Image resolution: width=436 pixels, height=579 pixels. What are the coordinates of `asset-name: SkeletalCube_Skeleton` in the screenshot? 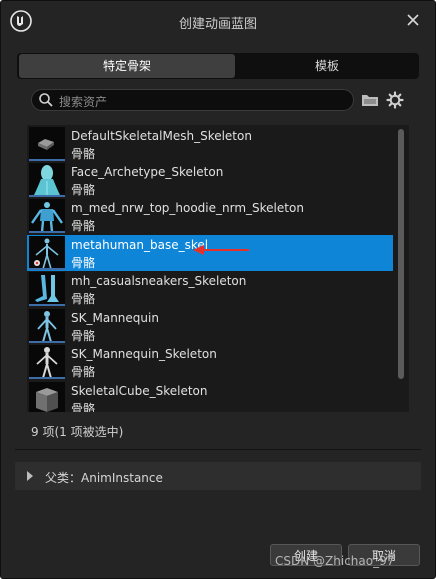 It's located at (139, 391).